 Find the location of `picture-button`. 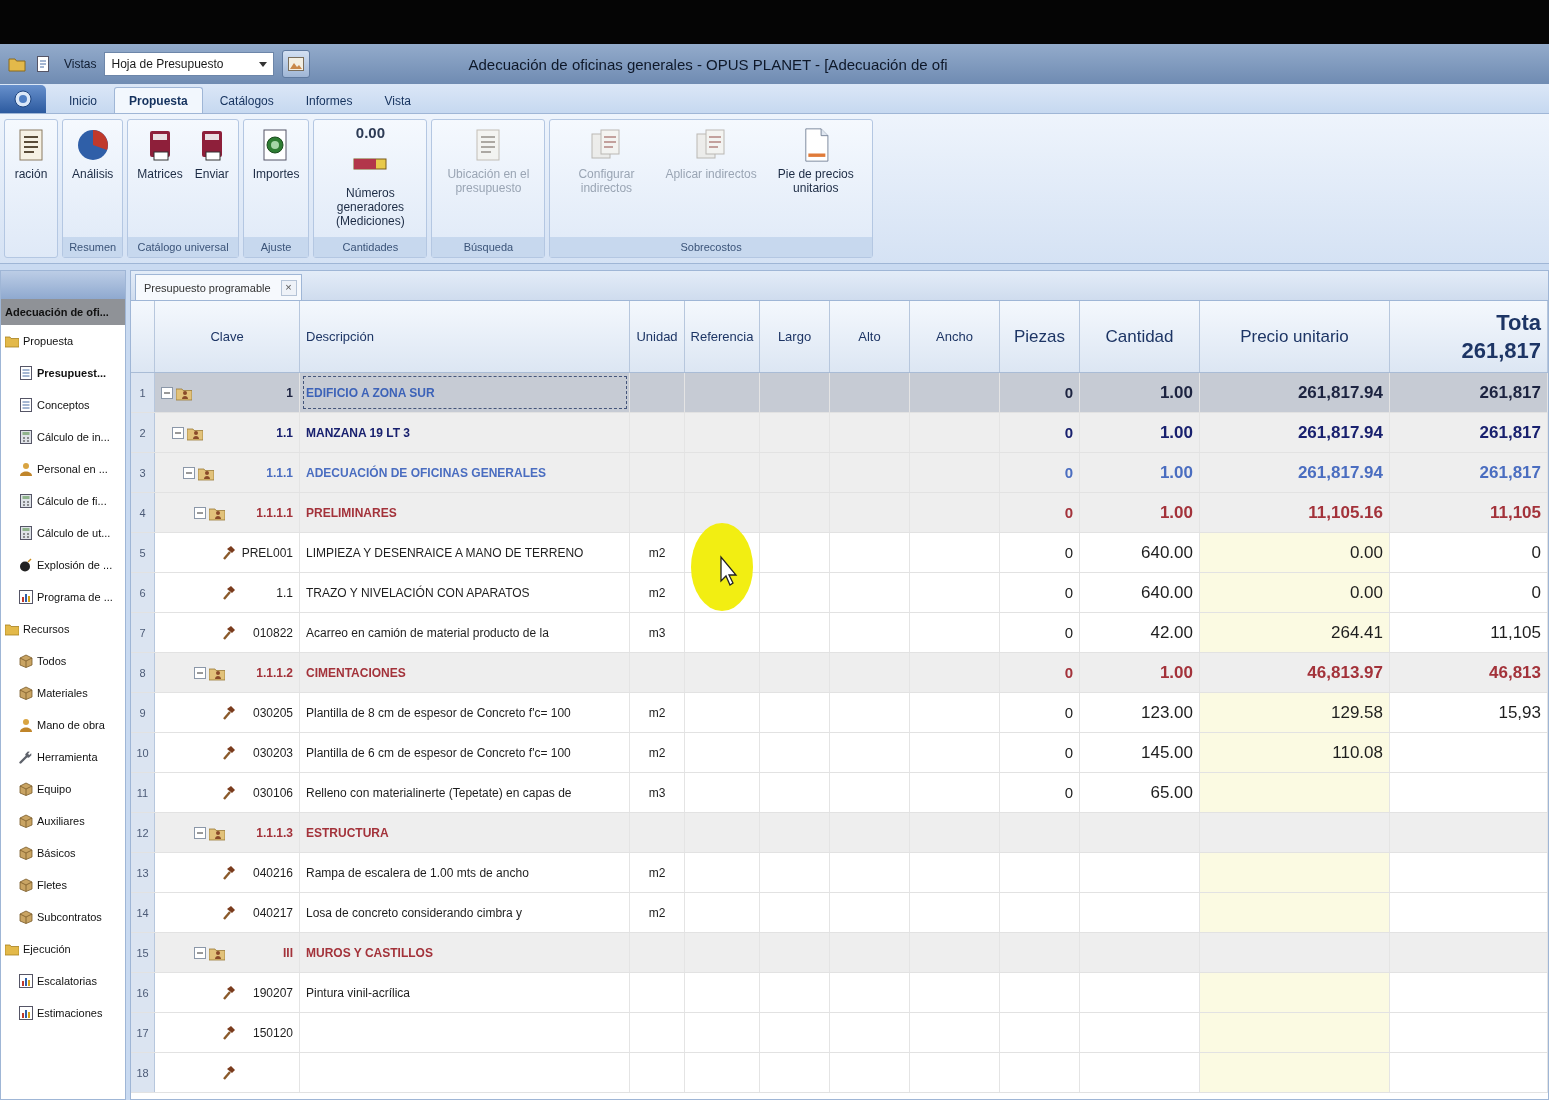

picture-button is located at coordinates (296, 64).